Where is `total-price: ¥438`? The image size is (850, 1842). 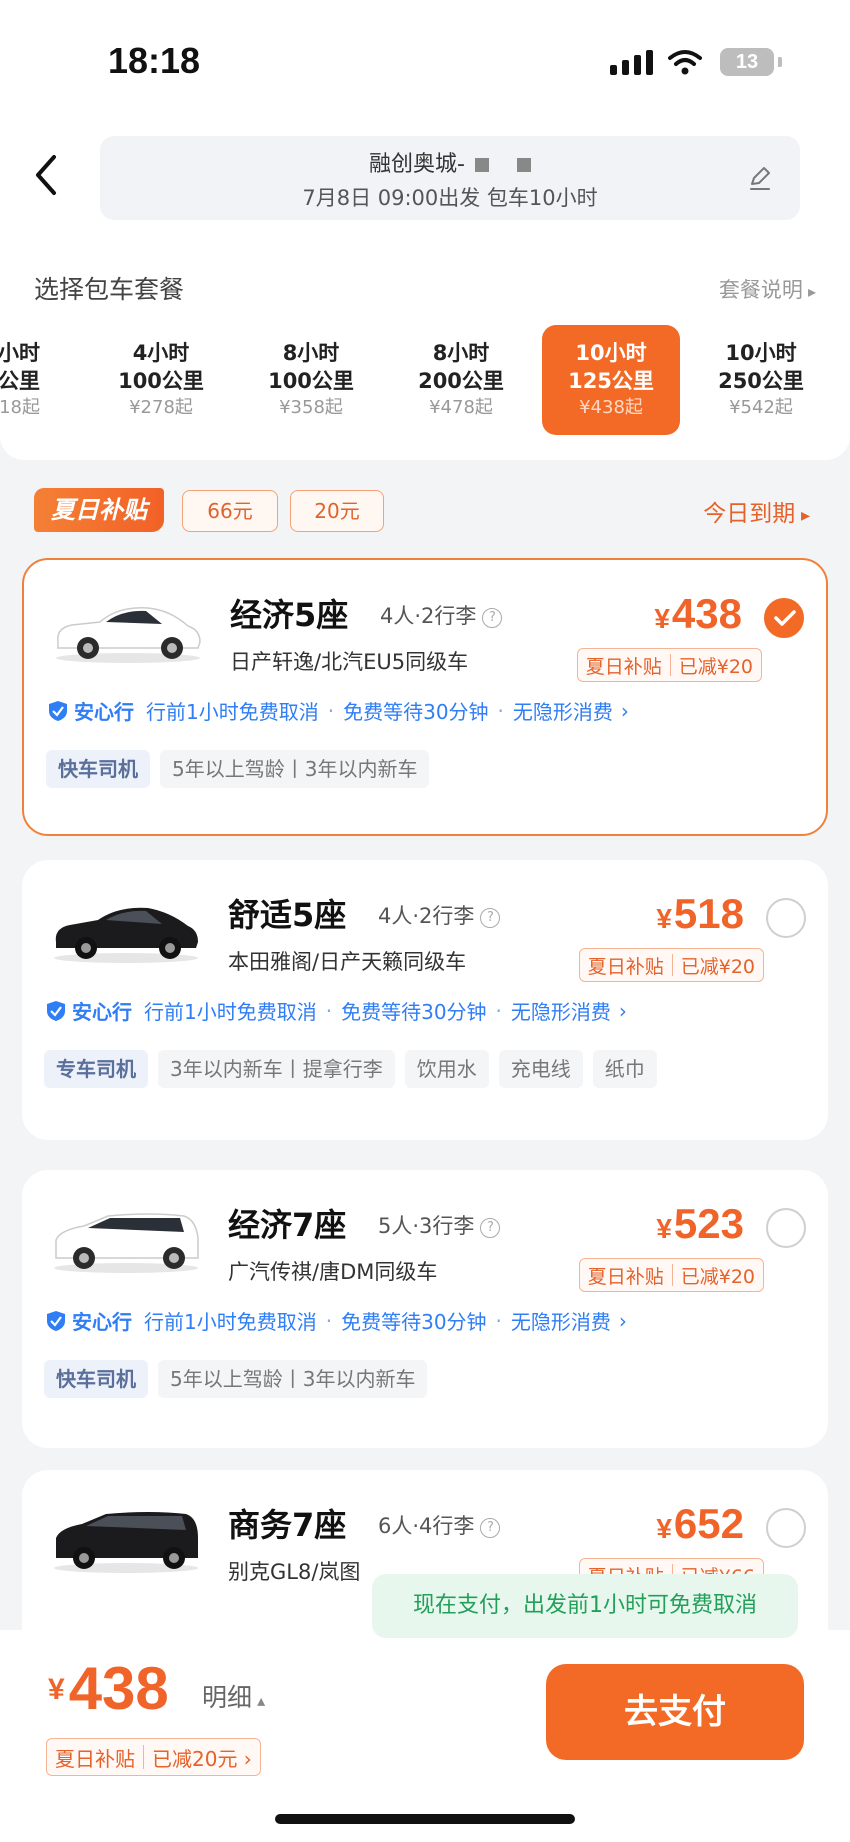
total-price: ¥438 is located at coordinates (108, 1688).